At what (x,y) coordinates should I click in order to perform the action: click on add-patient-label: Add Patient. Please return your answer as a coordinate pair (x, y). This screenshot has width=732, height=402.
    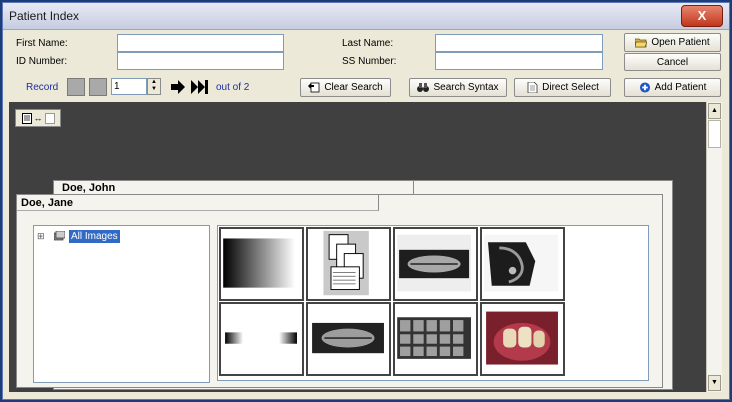
    Looking at the image, I should click on (680, 87).